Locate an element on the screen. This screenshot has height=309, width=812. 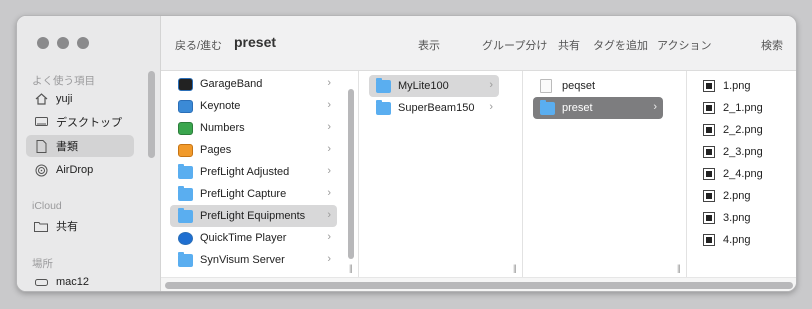
list-item: Numbers › is located at coordinates (253, 128).